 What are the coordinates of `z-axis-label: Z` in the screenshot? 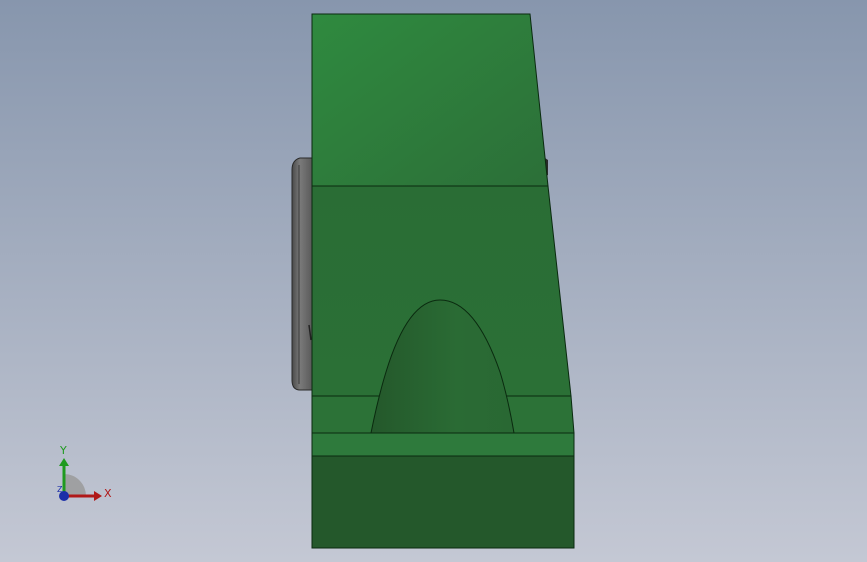 It's located at (60, 489).